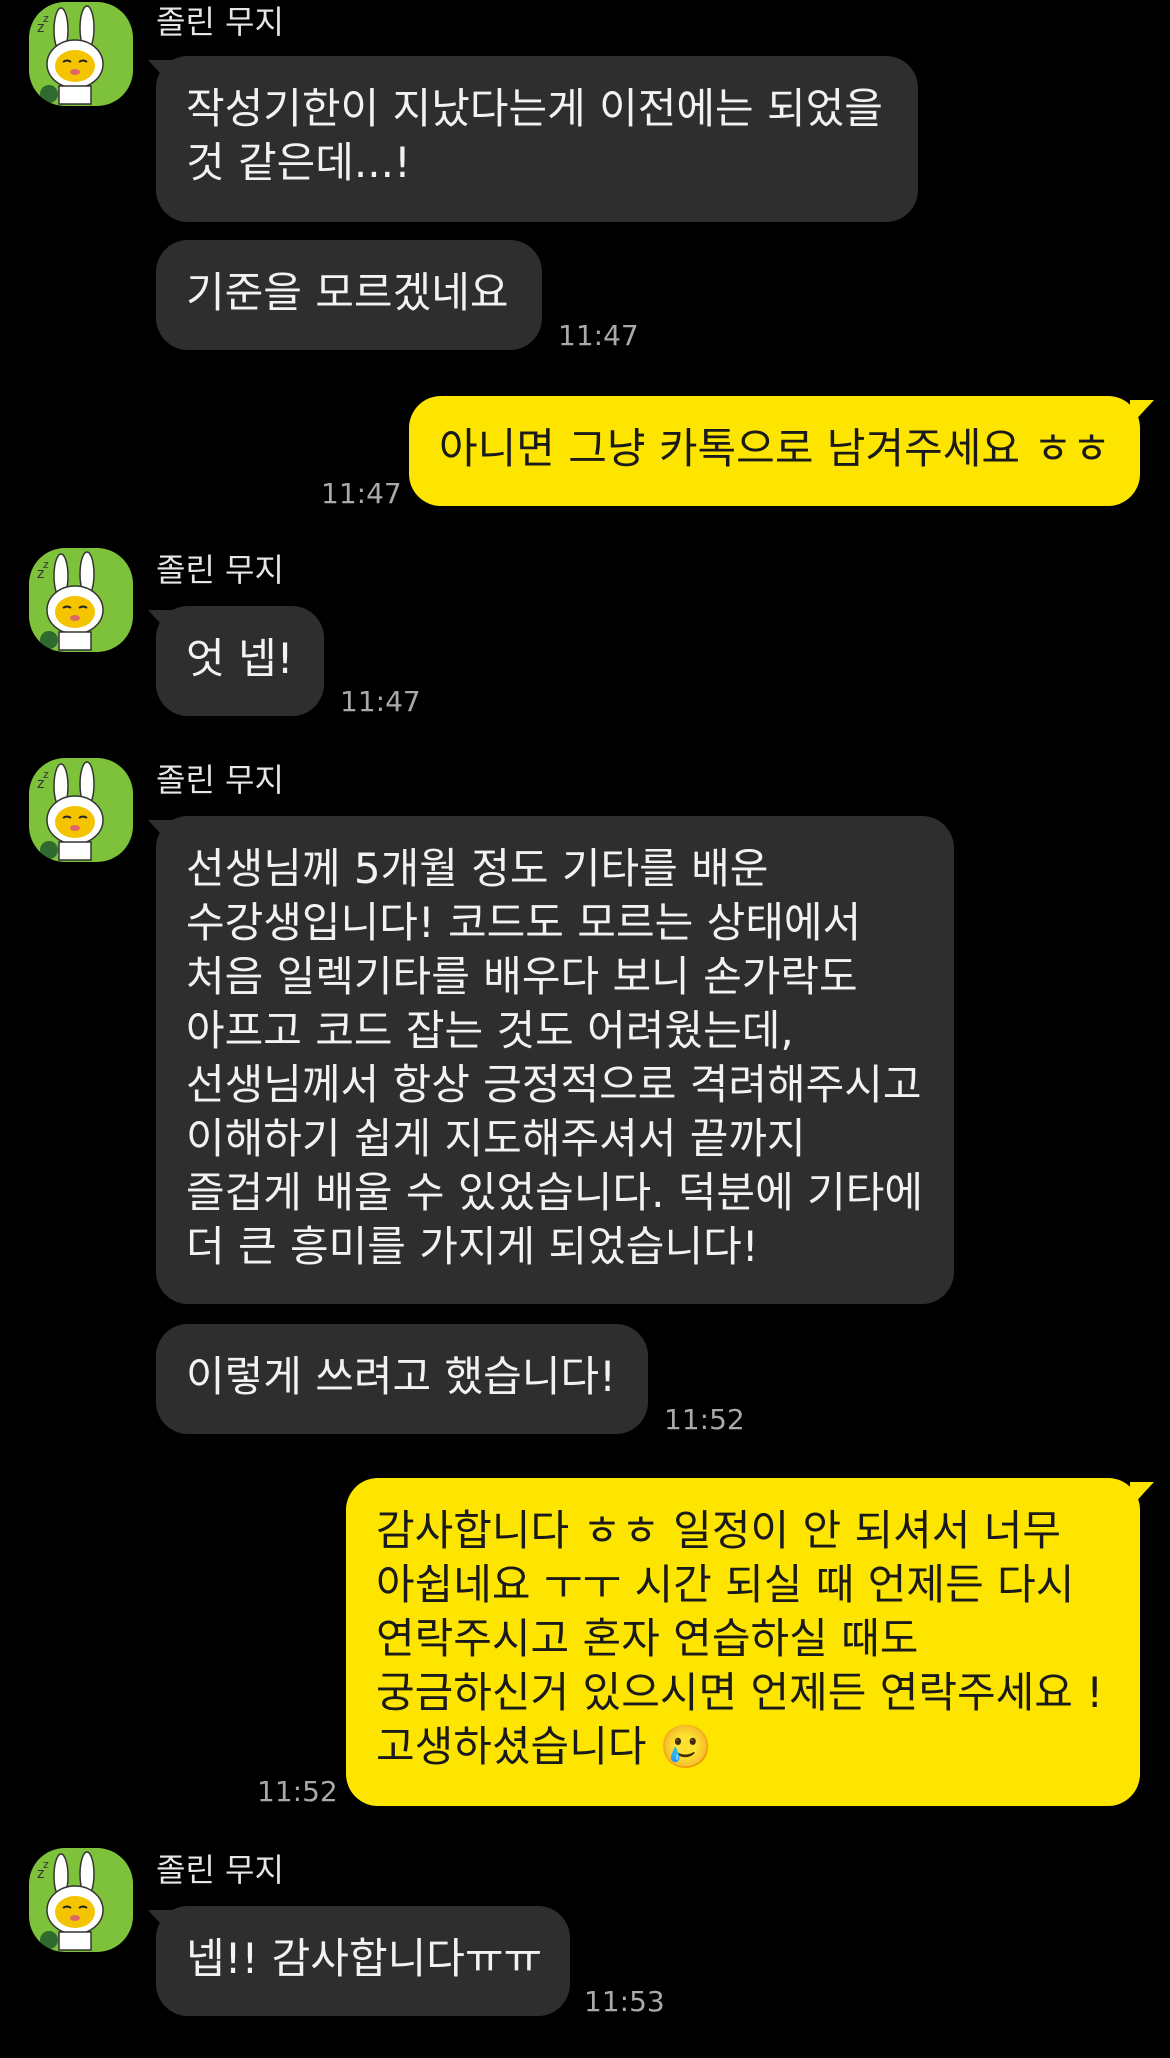 The width and height of the screenshot is (1170, 2058). I want to click on message-bubble: 기준을 모르겠네요, so click(349, 295).